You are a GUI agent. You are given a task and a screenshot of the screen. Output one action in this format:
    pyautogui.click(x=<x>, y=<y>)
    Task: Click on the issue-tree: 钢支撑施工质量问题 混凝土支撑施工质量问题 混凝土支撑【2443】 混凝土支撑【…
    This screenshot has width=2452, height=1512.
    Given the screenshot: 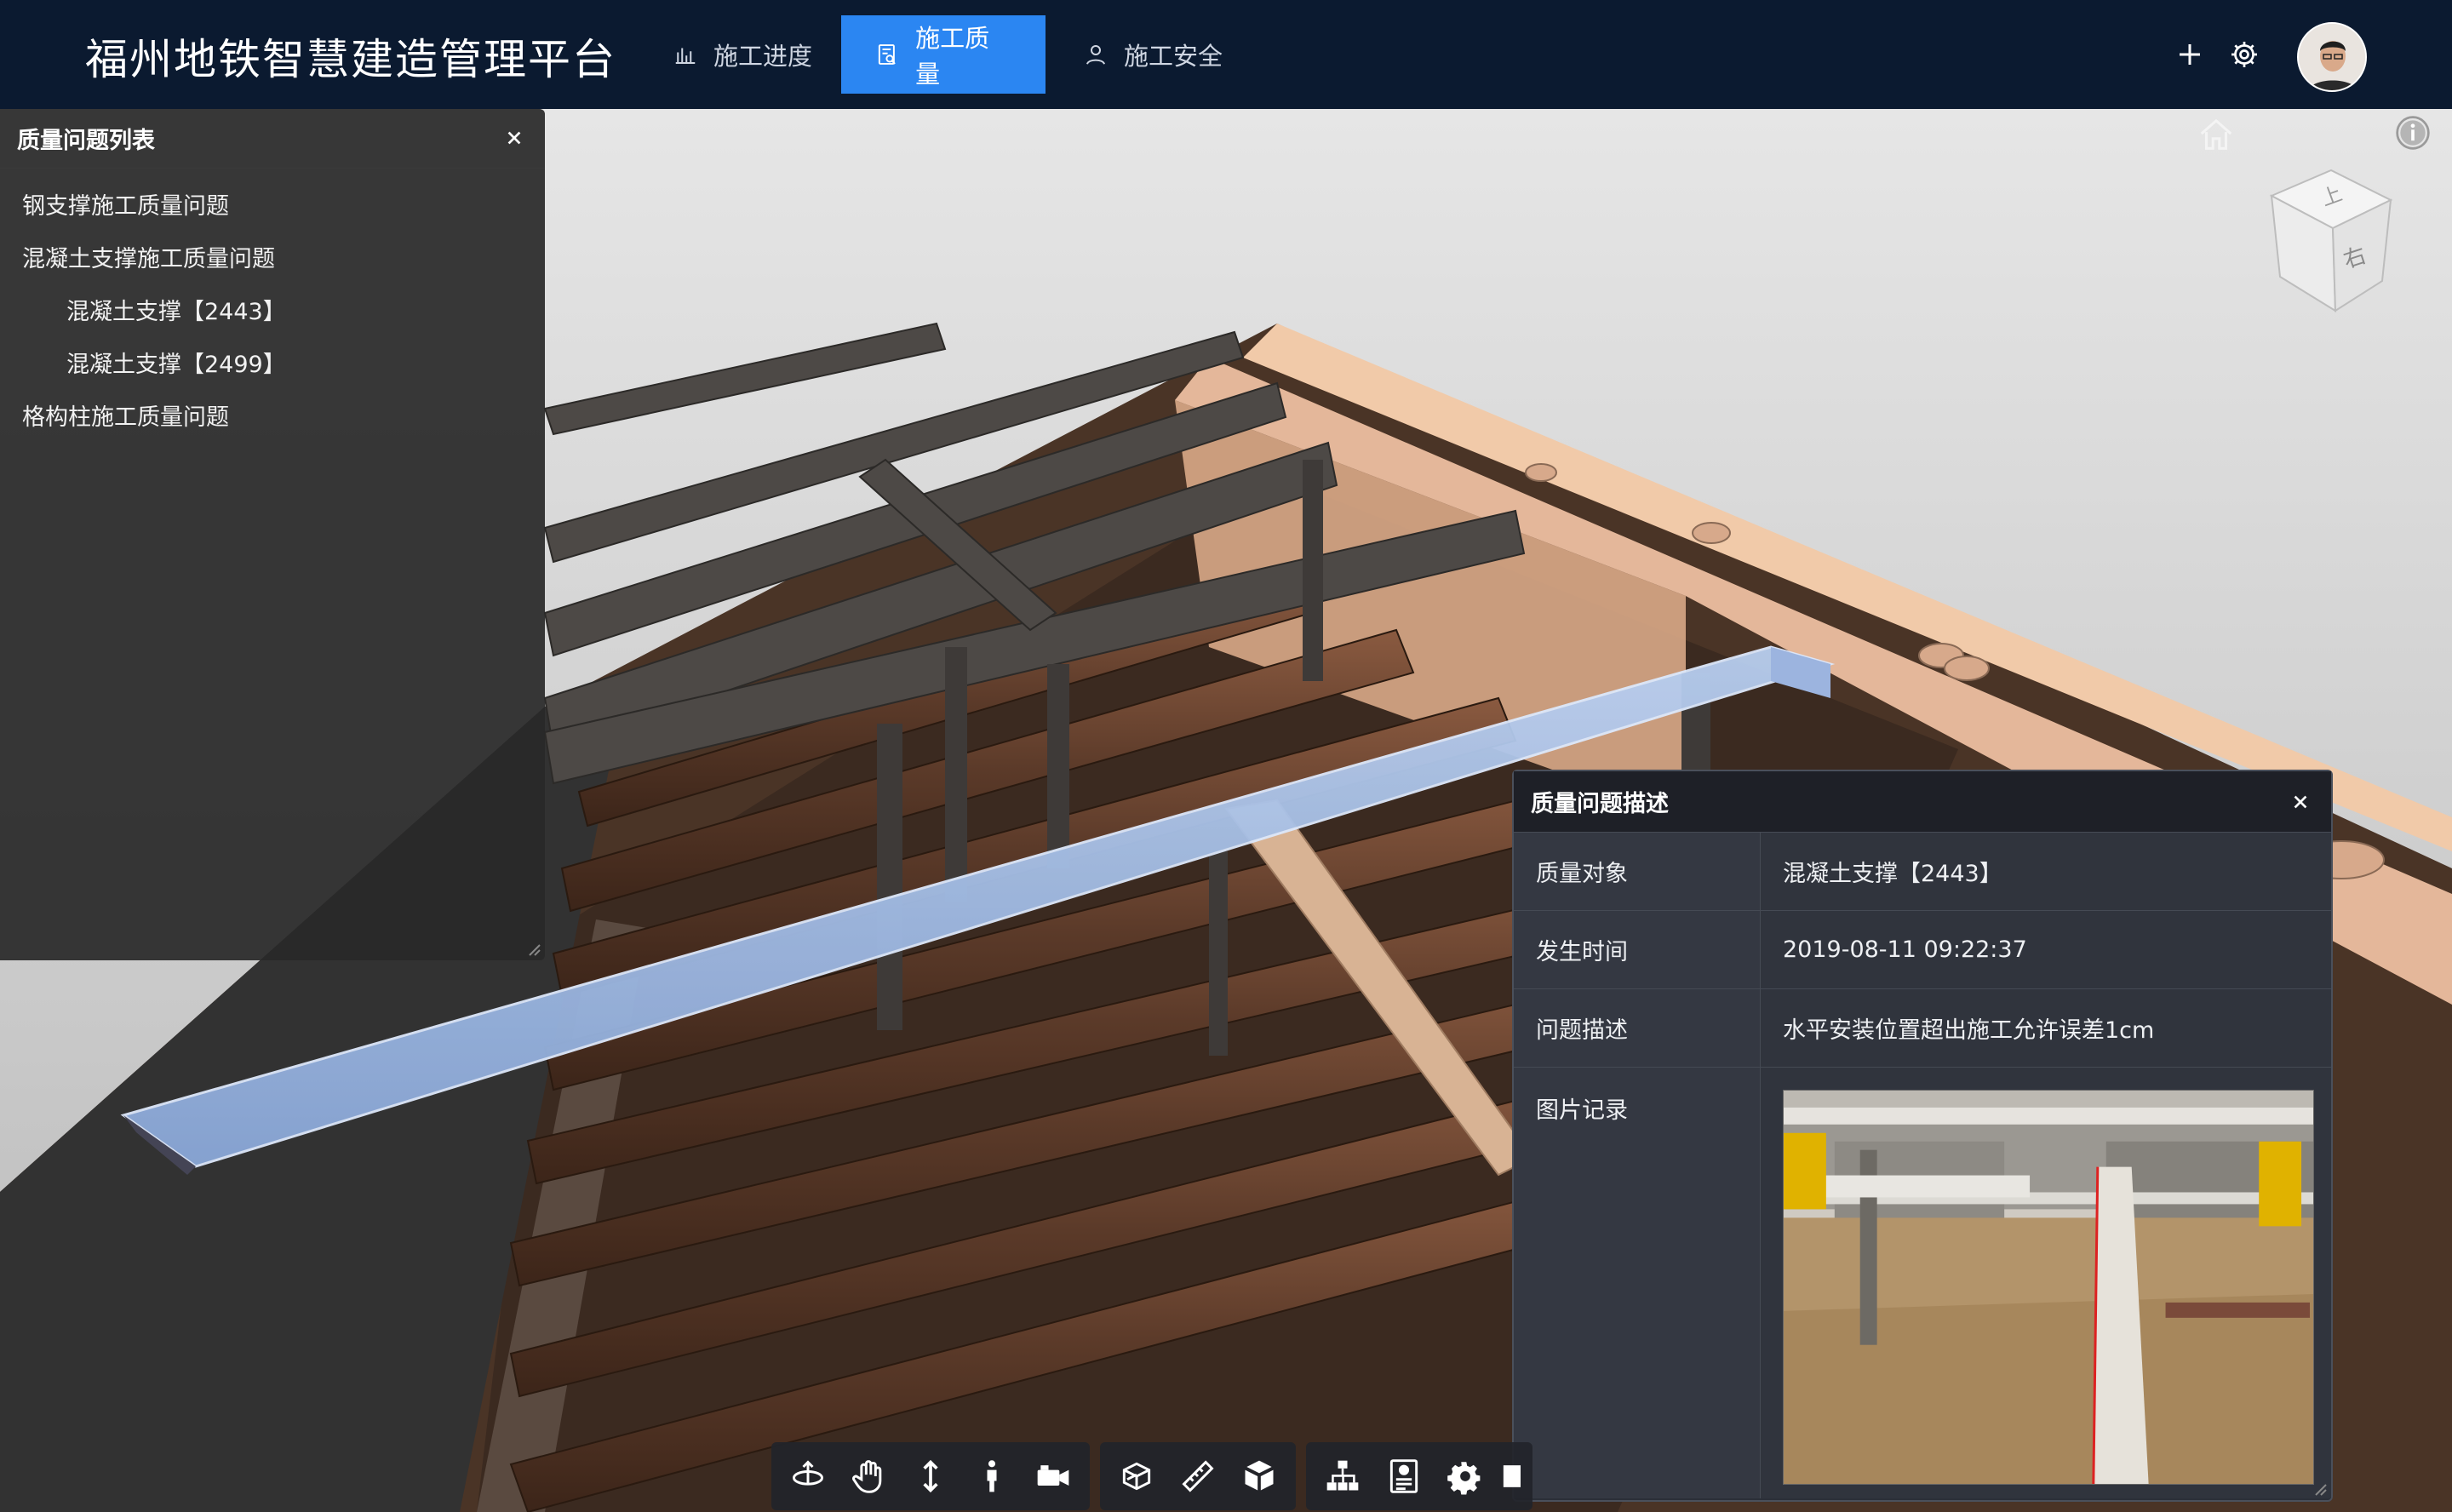 What is the action you would take?
    pyautogui.click(x=272, y=305)
    